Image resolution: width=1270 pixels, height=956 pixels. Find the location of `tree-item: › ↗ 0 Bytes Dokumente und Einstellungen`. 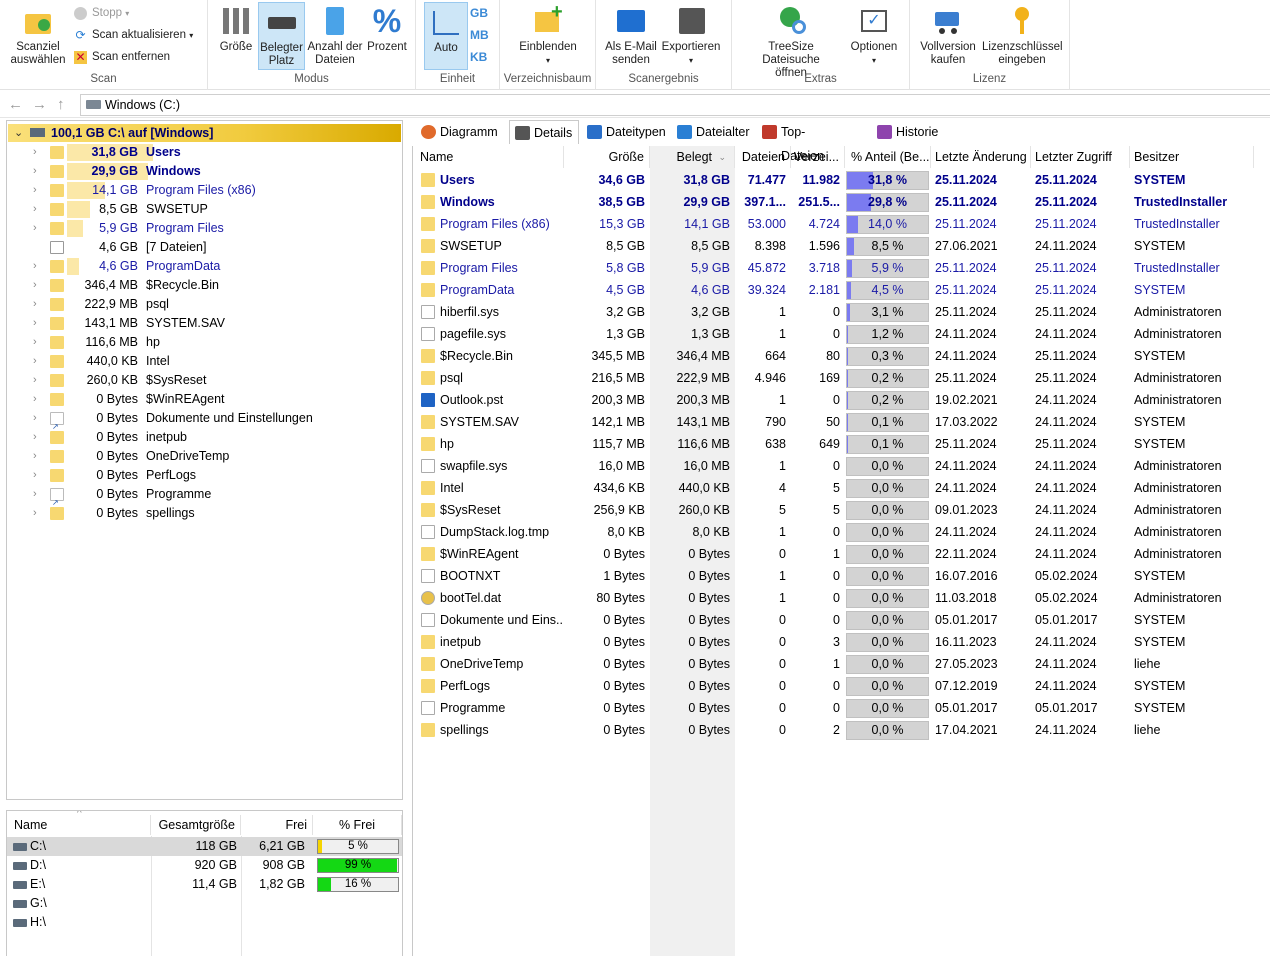

tree-item: › ↗ 0 Bytes Dokumente und Einstellungen is located at coordinates (204, 420).